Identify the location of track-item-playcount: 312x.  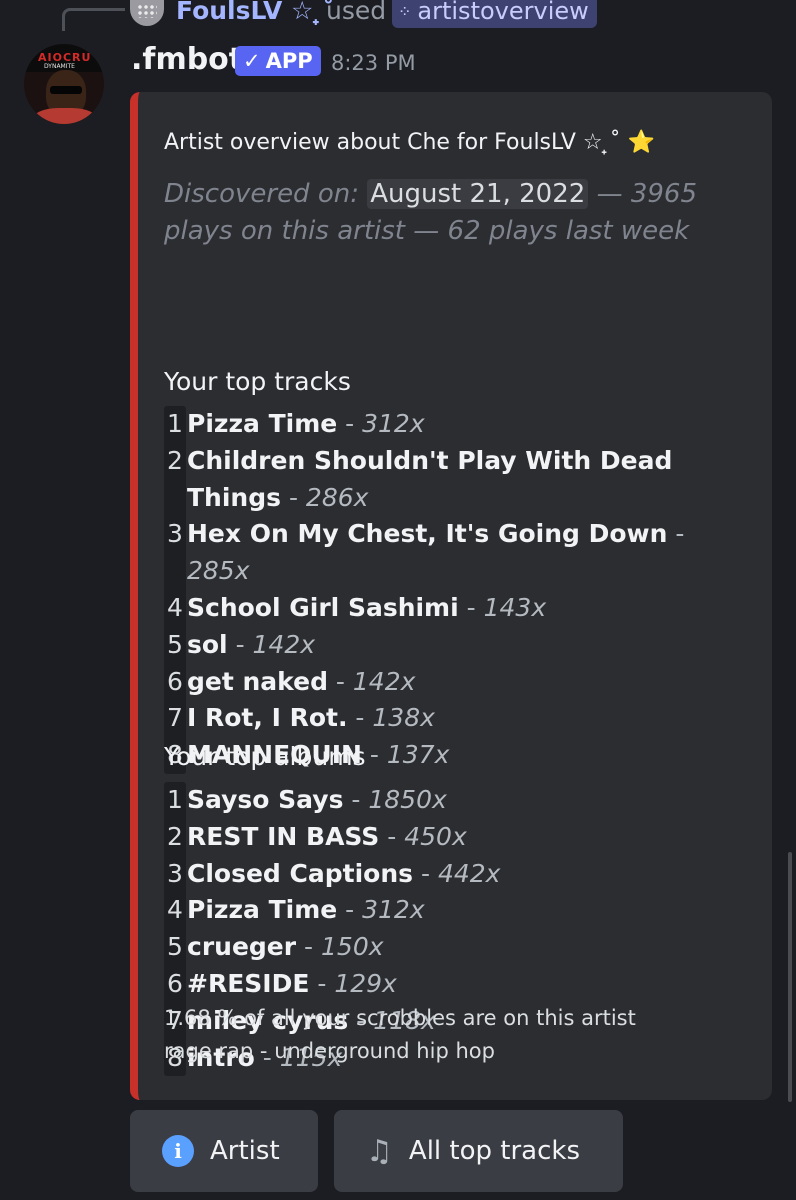
(393, 423).